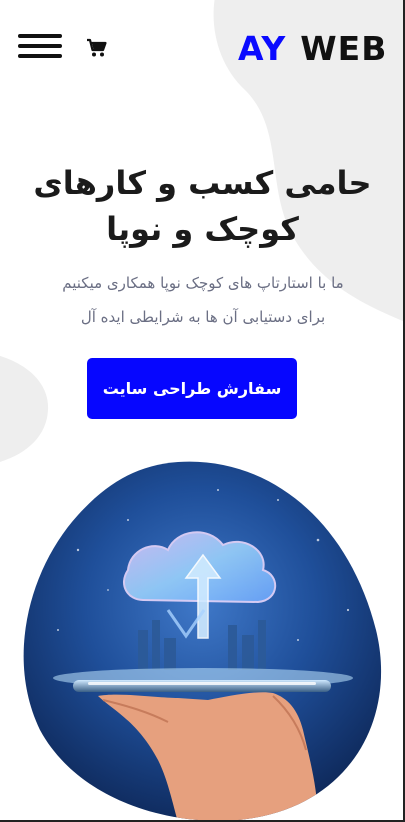 The height and width of the screenshot is (822, 405). What do you see at coordinates (192, 388) in the screenshot?
I see `order-website-design-button: سفارش طراحی سایت` at bounding box center [192, 388].